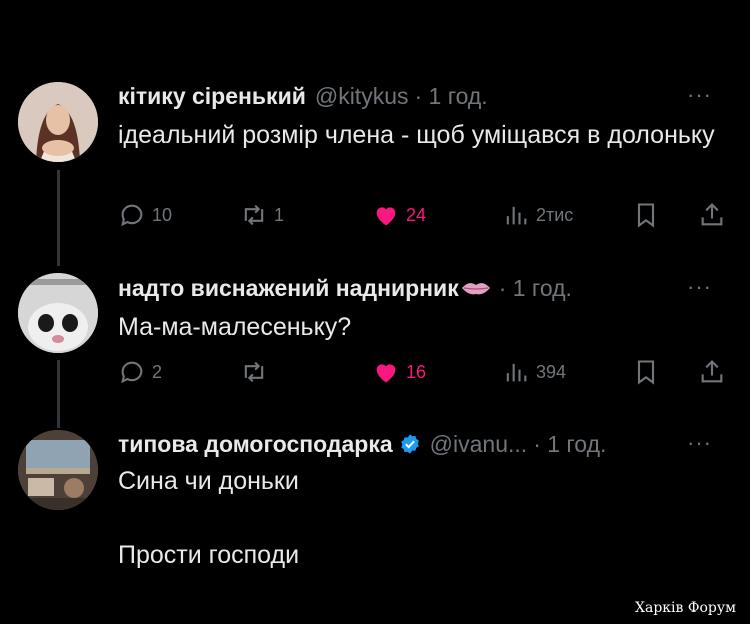 This screenshot has width=750, height=624. I want to click on views-button: 2тис, so click(537, 215).